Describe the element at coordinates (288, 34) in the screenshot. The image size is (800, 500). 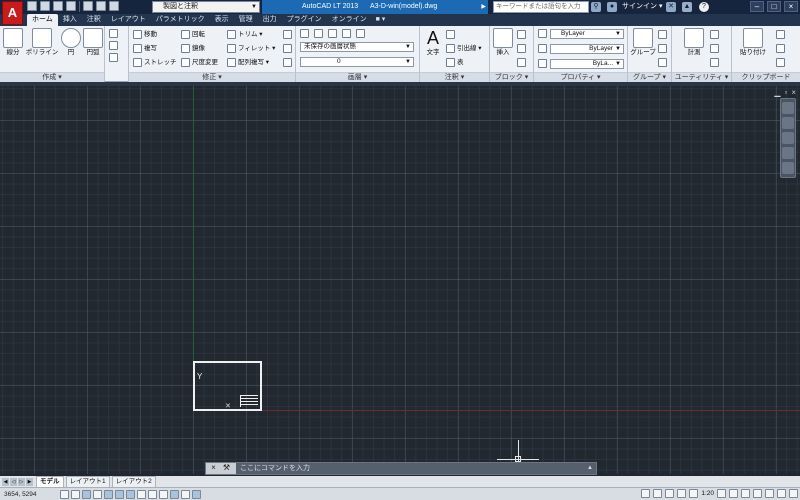
I see `erase-button` at that location.